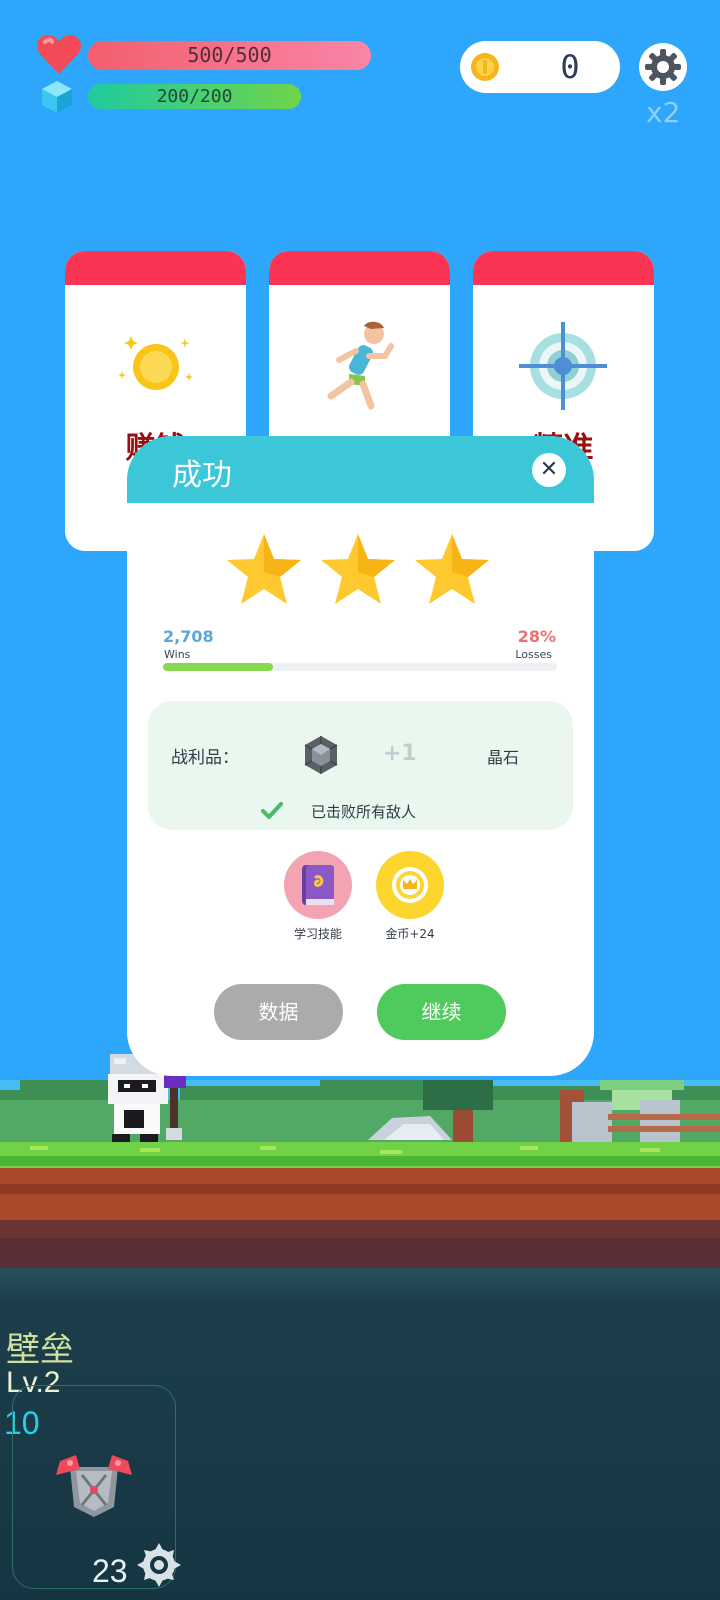 This screenshot has height=1600, width=720. Describe the element at coordinates (155, 363) in the screenshot. I see `sun-coin-icon` at that location.